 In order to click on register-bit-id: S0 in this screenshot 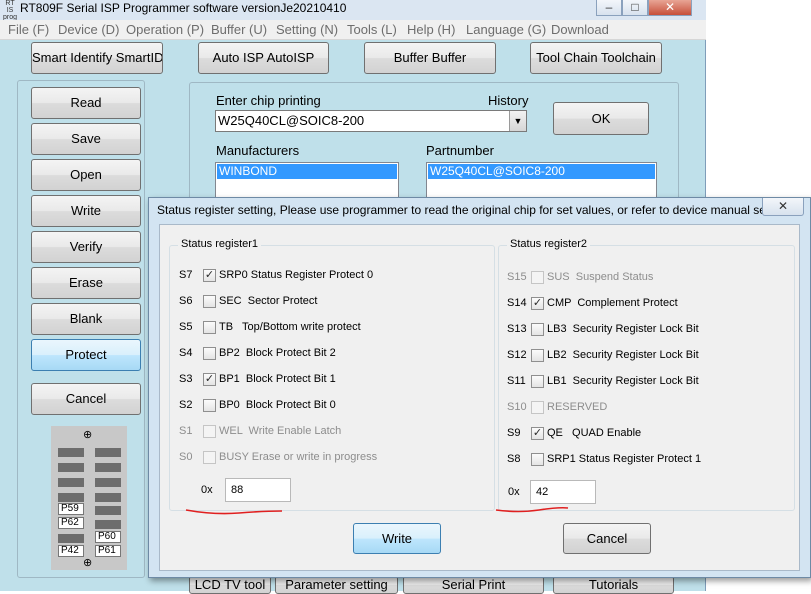, I will do `click(186, 457)`.